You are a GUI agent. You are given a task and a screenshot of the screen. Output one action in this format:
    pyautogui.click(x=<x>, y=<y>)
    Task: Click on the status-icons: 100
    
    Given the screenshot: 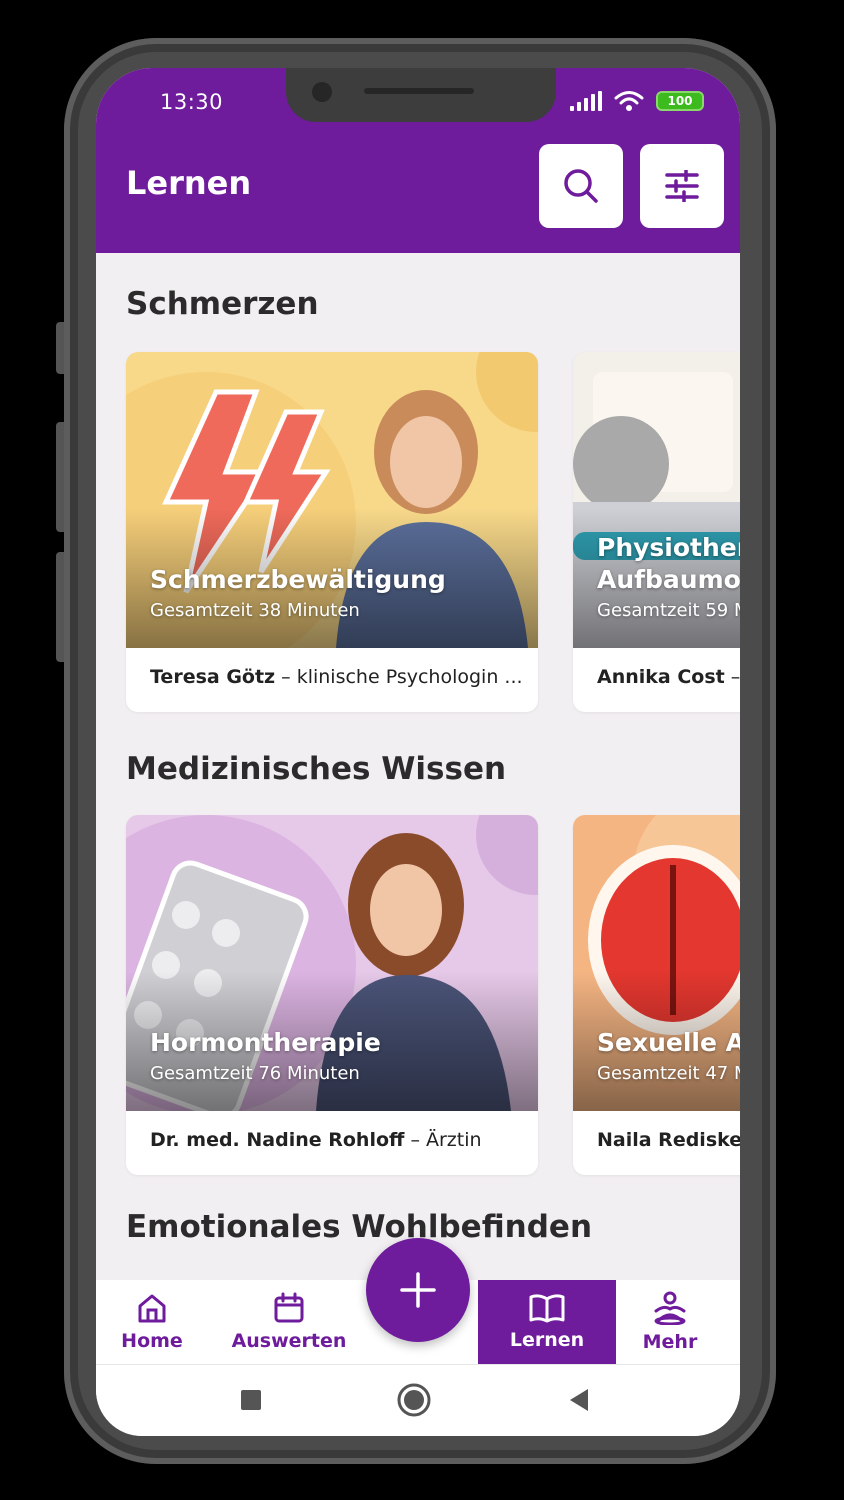 What is the action you would take?
    pyautogui.click(x=637, y=101)
    